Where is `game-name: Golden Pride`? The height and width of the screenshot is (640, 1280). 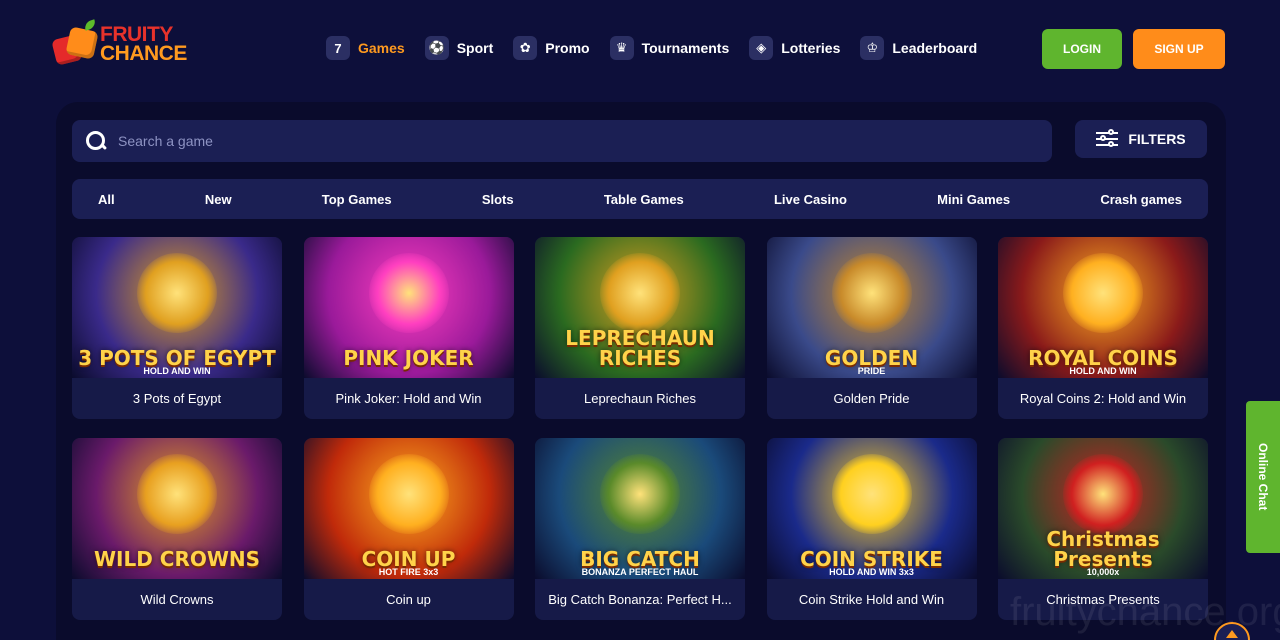 game-name: Golden Pride is located at coordinates (871, 398).